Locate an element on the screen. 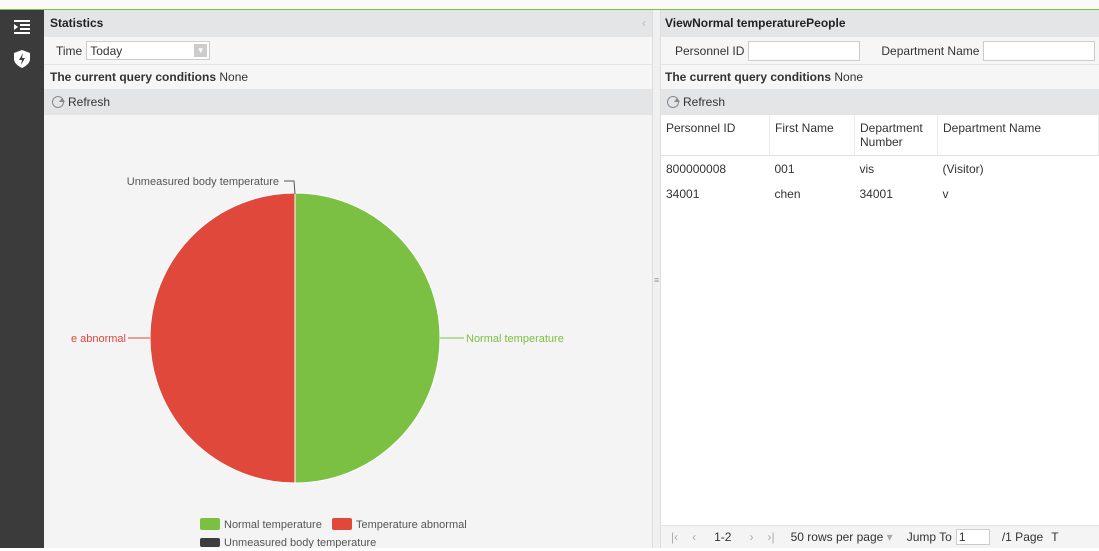 This screenshot has height=551, width=1099. time-select: Today ▼ is located at coordinates (148, 50).